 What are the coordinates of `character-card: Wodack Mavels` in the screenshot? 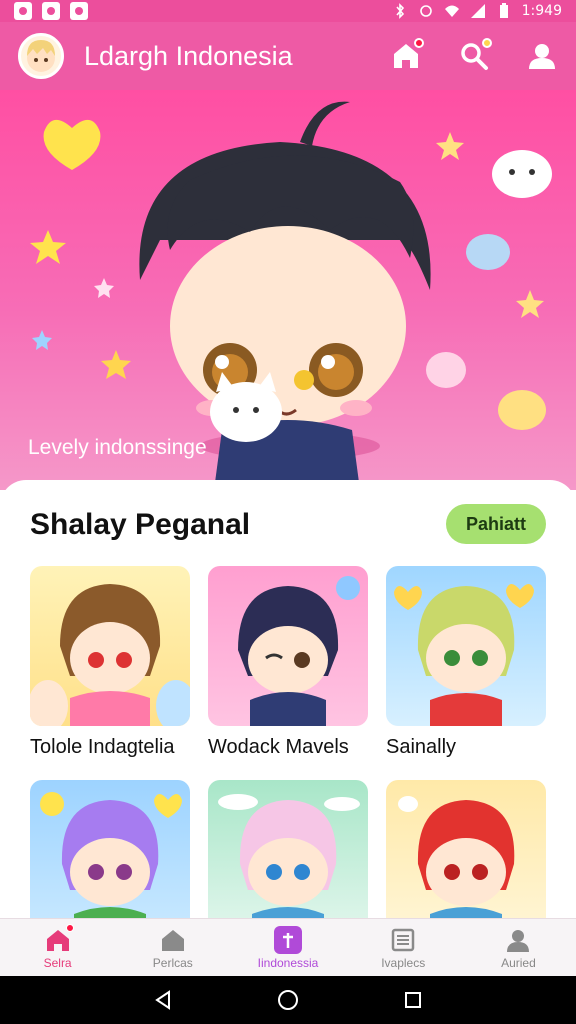 It's located at (288, 662).